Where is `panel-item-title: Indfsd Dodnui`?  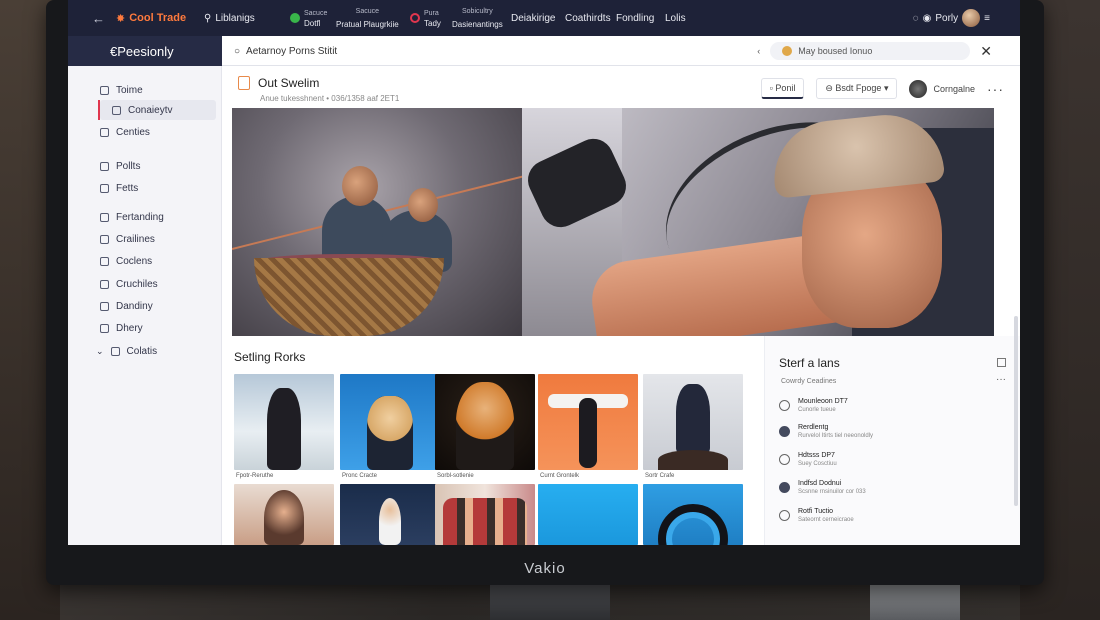 panel-item-title: Indfsd Dodnui is located at coordinates (820, 483).